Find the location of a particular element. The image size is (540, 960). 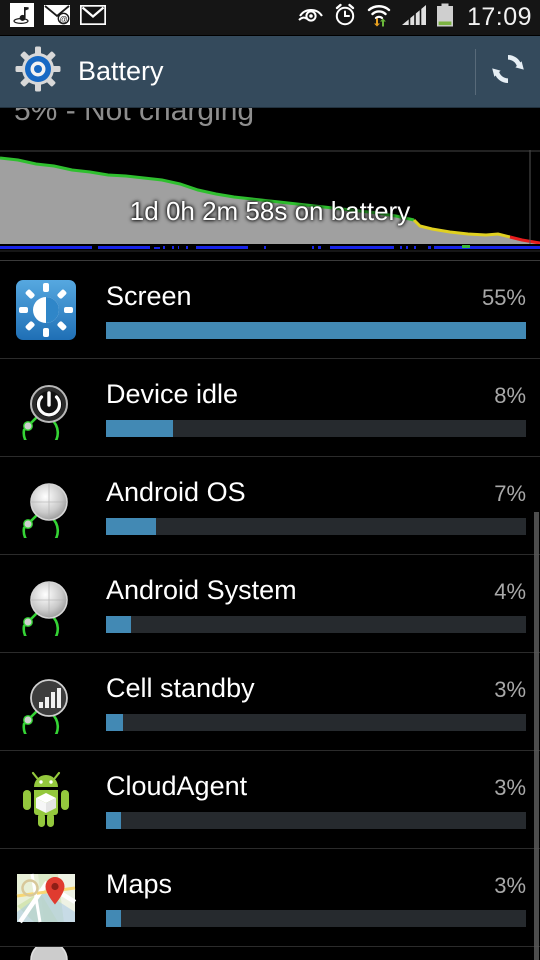

android-os-disc-icon is located at coordinates (46, 506).